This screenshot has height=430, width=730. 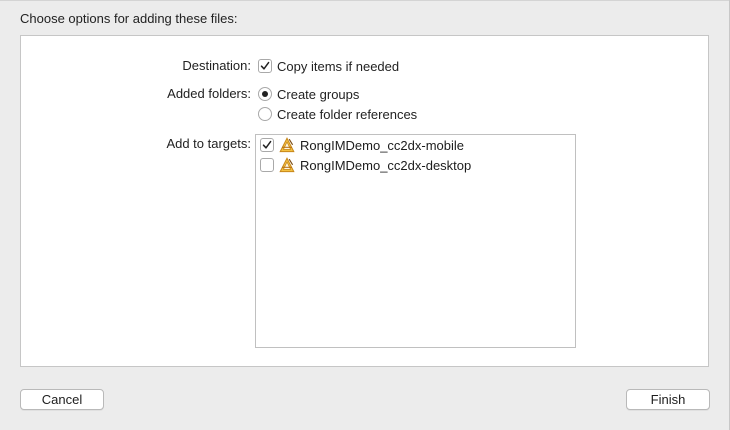 I want to click on added-folders-label: Added folders:, so click(x=209, y=93).